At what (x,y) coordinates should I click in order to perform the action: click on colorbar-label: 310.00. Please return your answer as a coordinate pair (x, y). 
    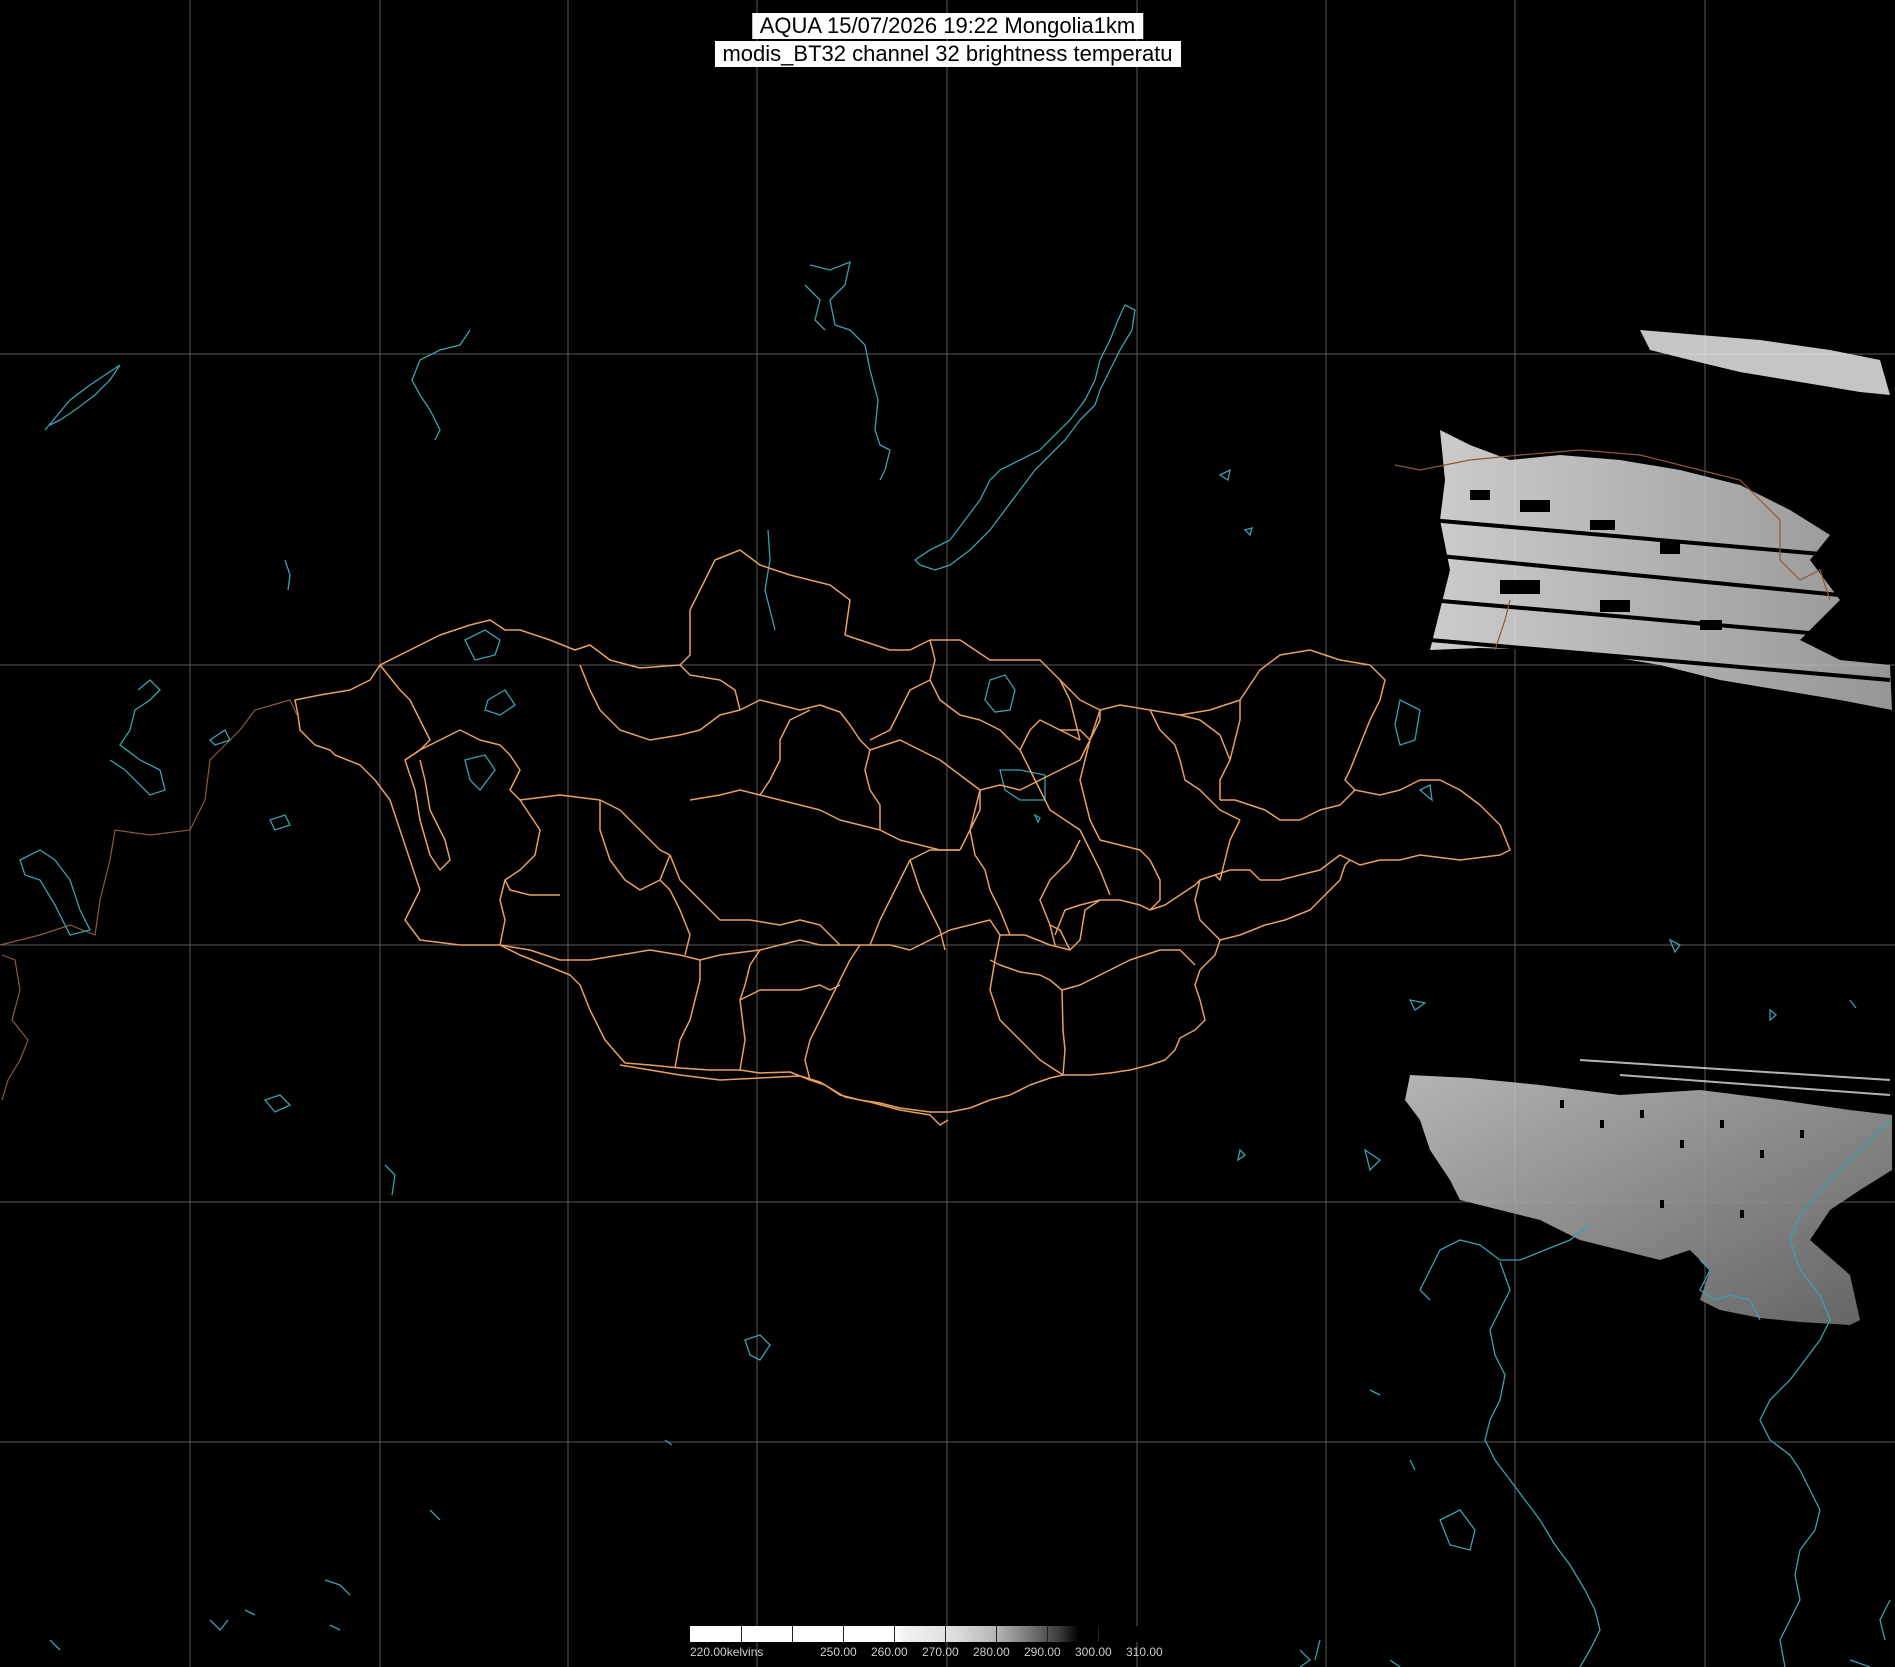
    Looking at the image, I should click on (1144, 1652).